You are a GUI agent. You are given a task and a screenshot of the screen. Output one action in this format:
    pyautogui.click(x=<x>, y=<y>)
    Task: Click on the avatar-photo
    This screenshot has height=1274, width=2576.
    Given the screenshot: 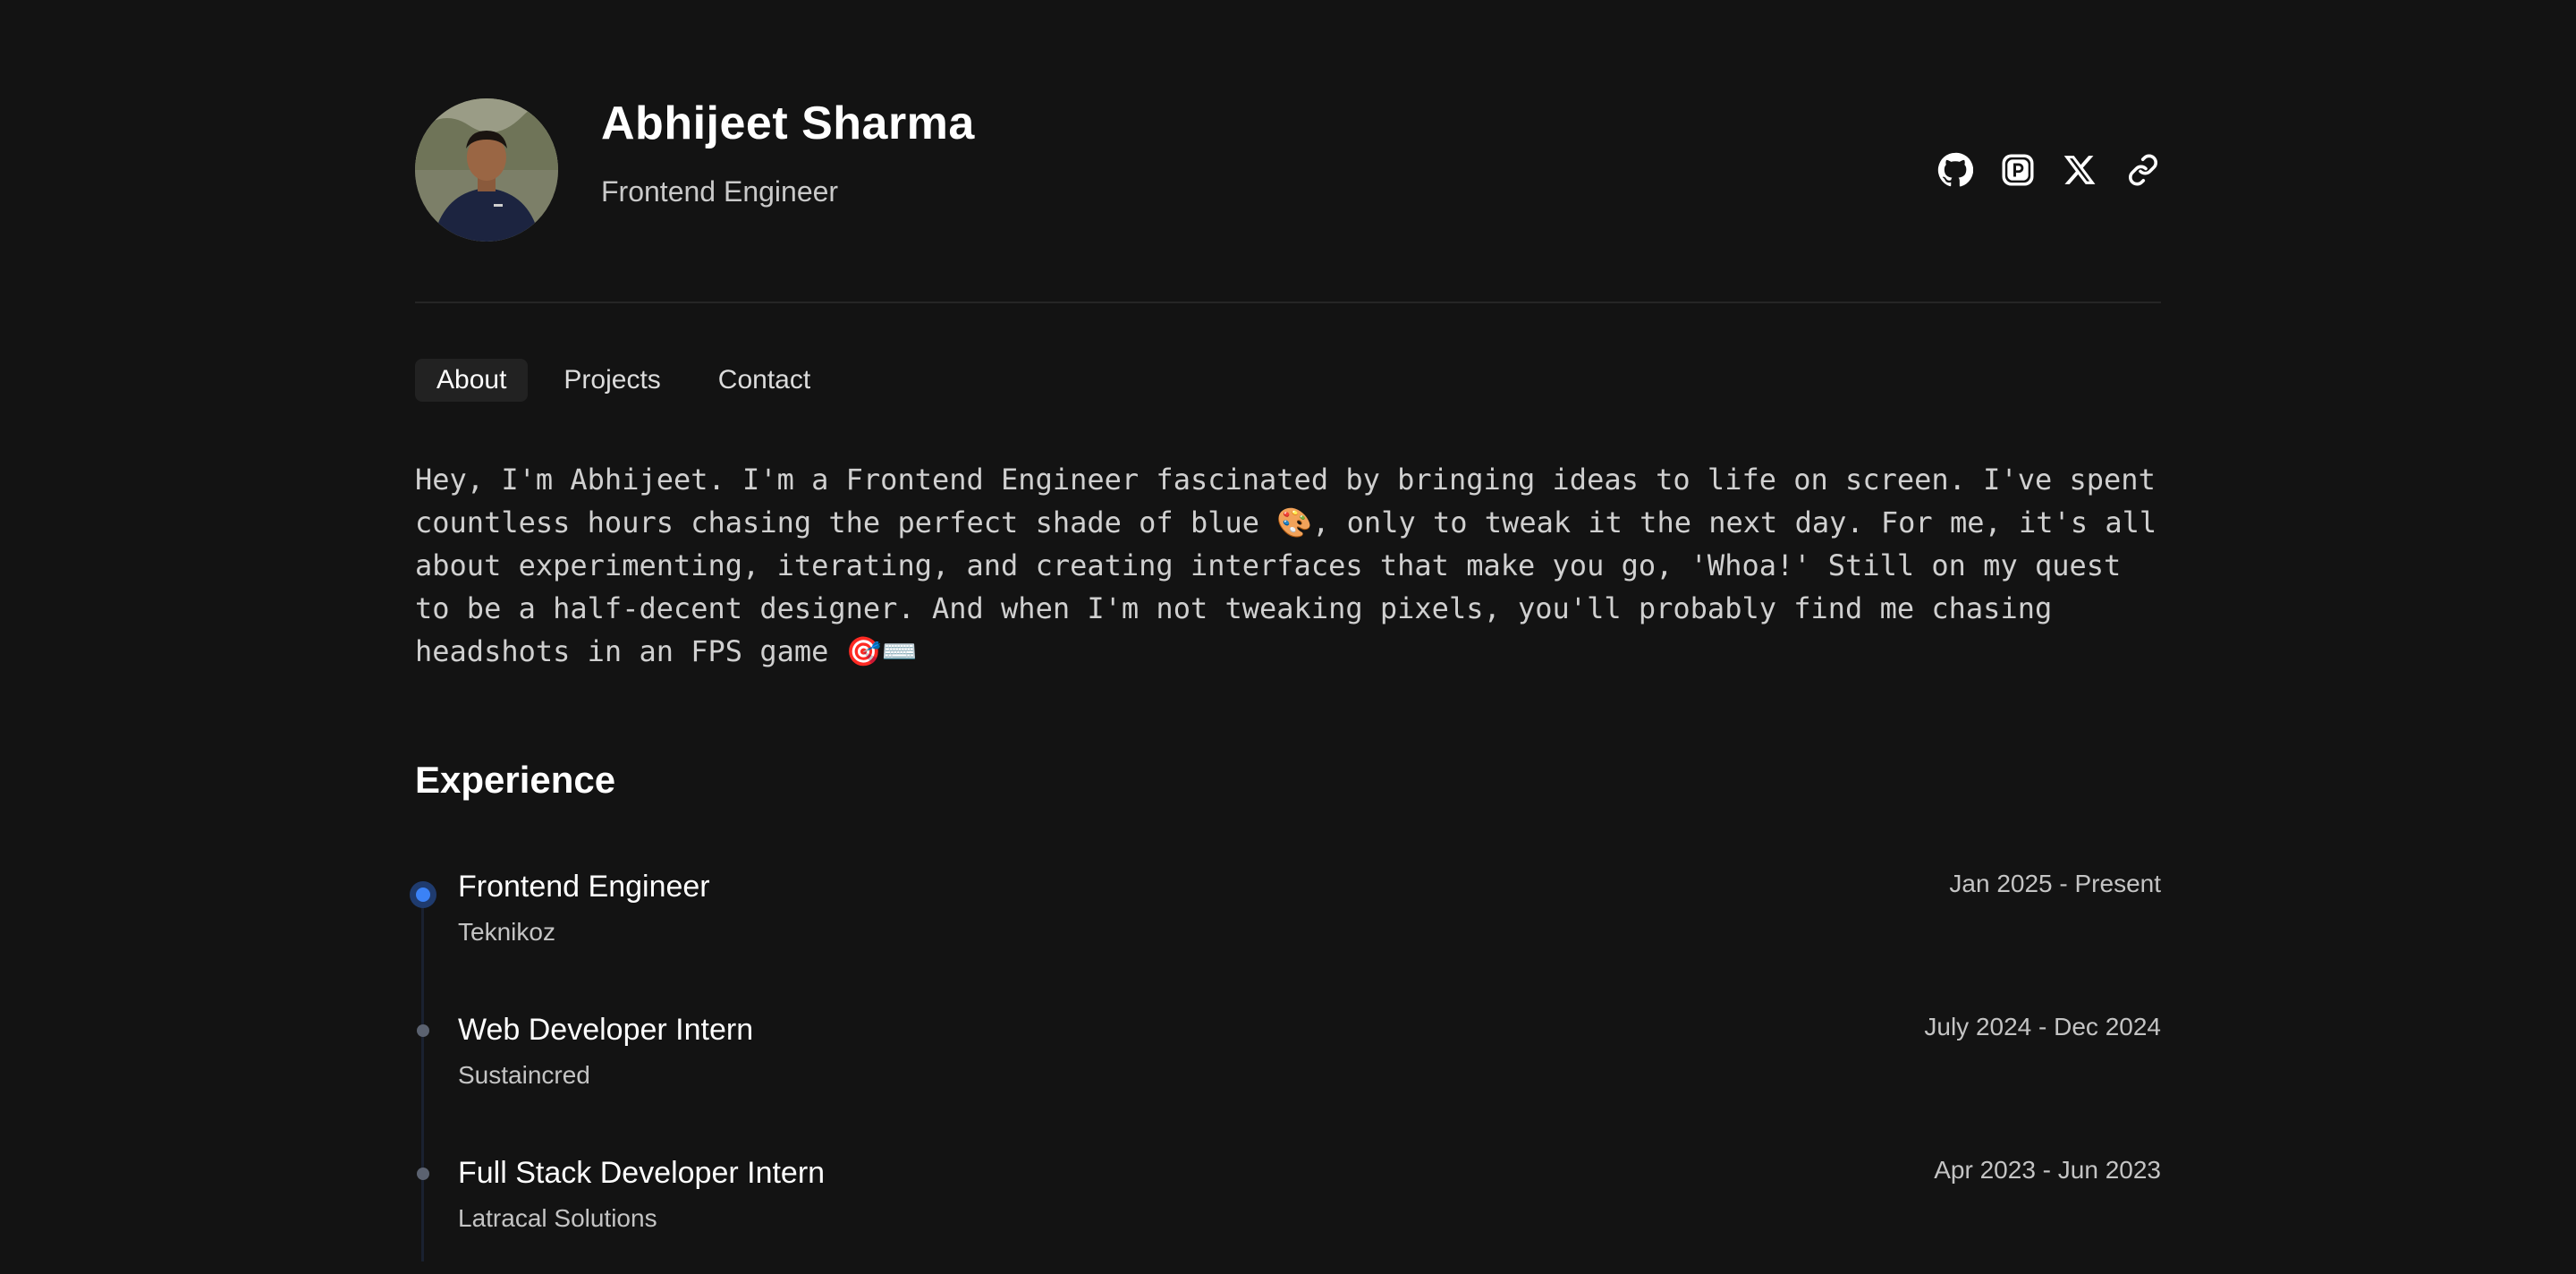 What is the action you would take?
    pyautogui.click(x=486, y=170)
    